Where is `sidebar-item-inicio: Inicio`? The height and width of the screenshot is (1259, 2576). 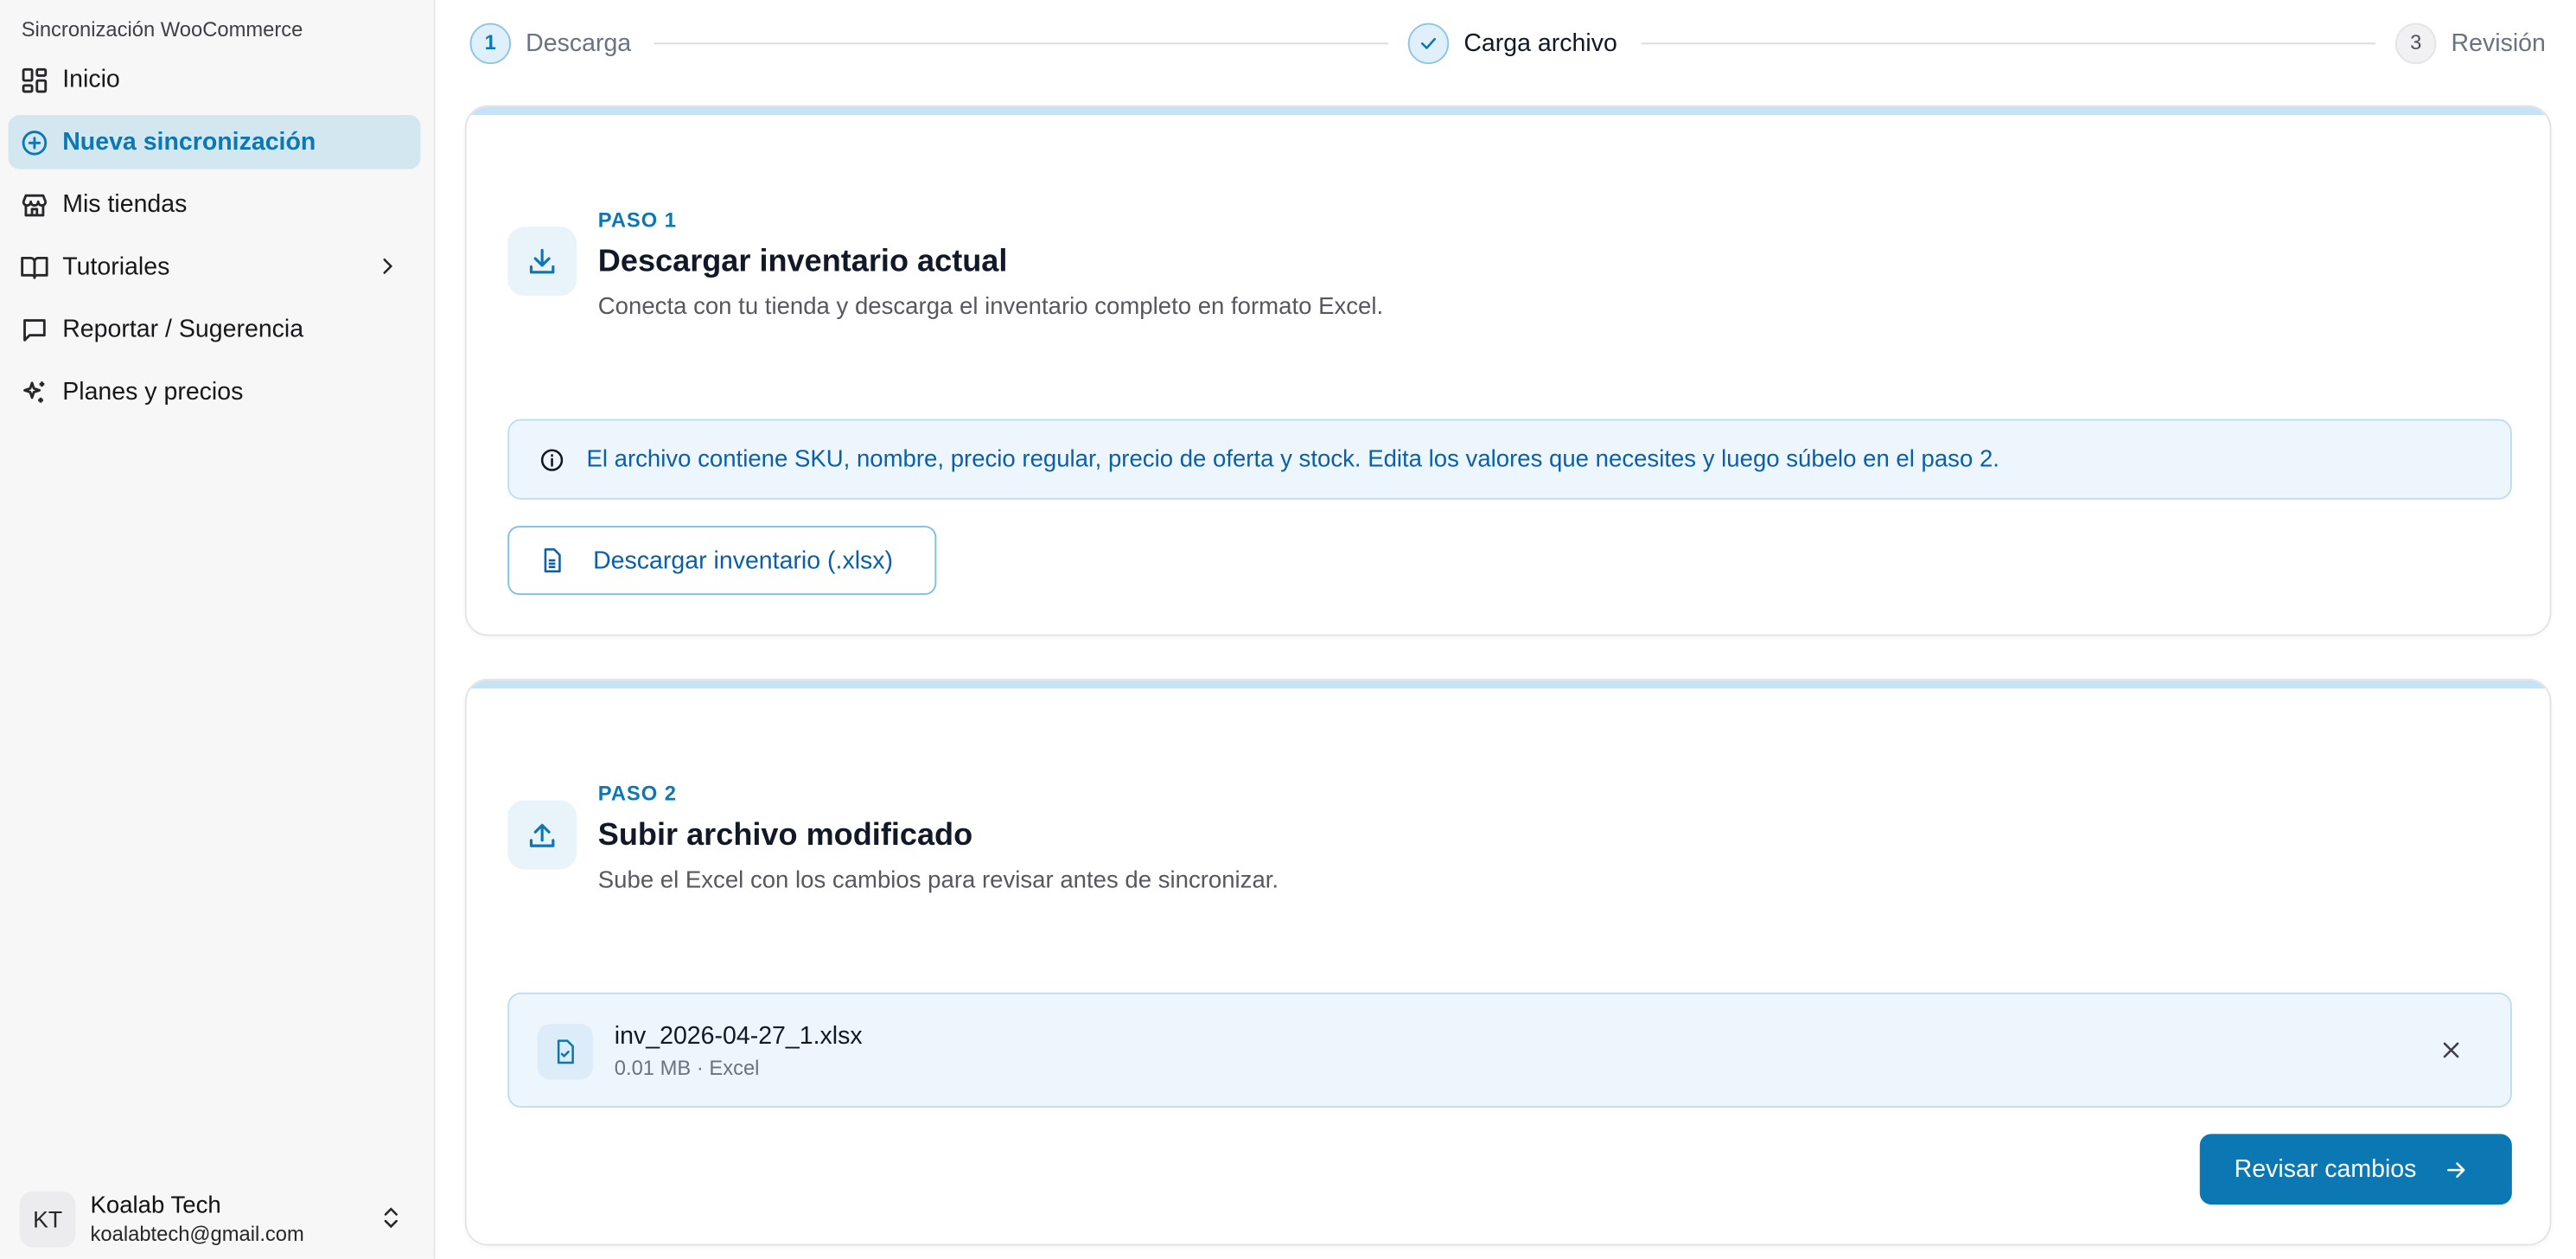 sidebar-item-inicio: Inicio is located at coordinates (215, 80).